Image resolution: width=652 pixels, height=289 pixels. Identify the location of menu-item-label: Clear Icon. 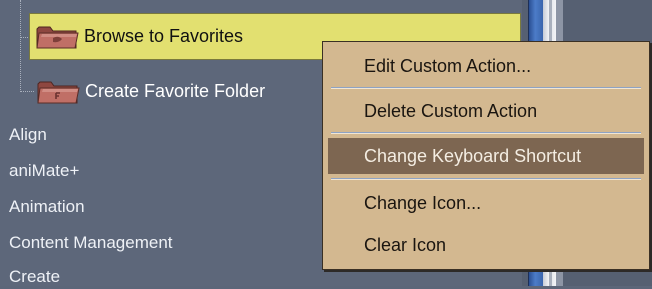
(405, 244).